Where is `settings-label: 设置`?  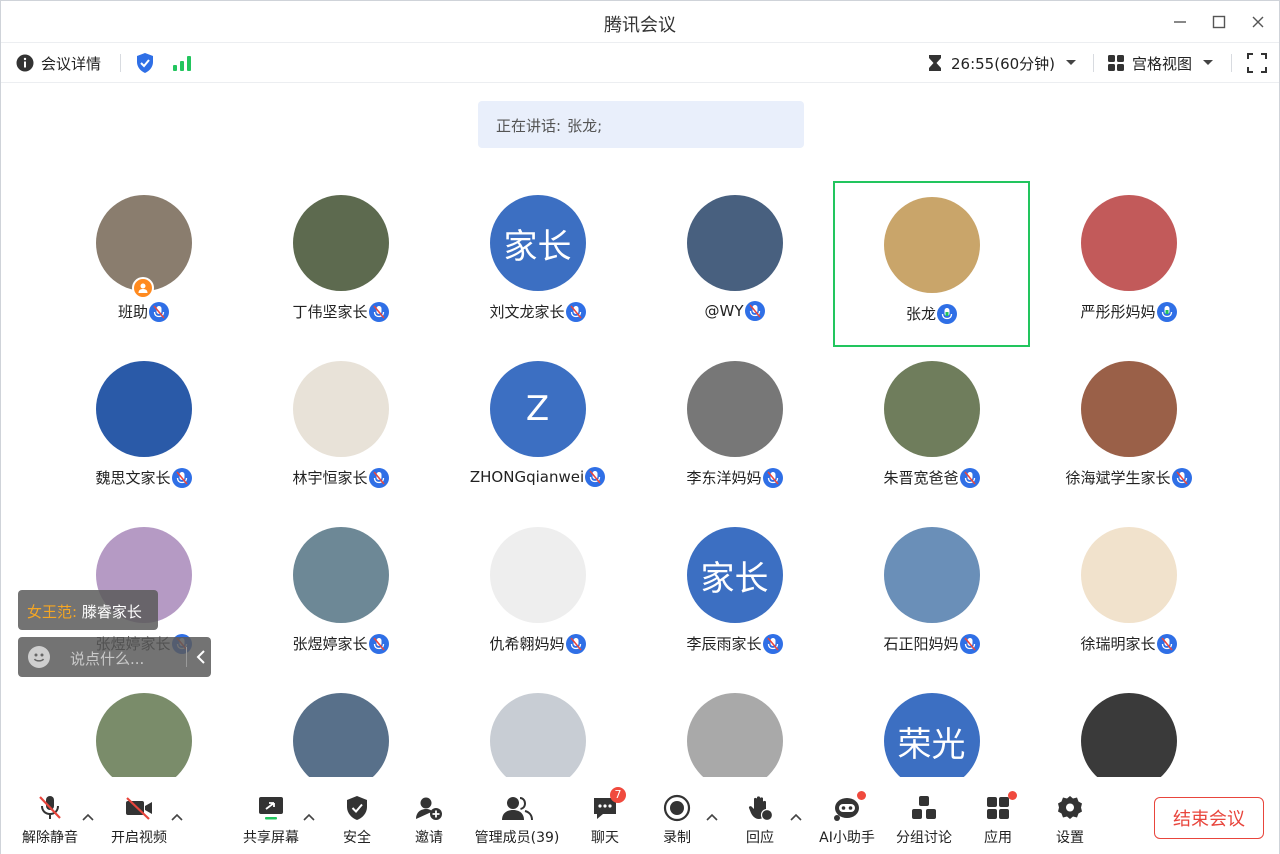 settings-label: 设置 is located at coordinates (1070, 838).